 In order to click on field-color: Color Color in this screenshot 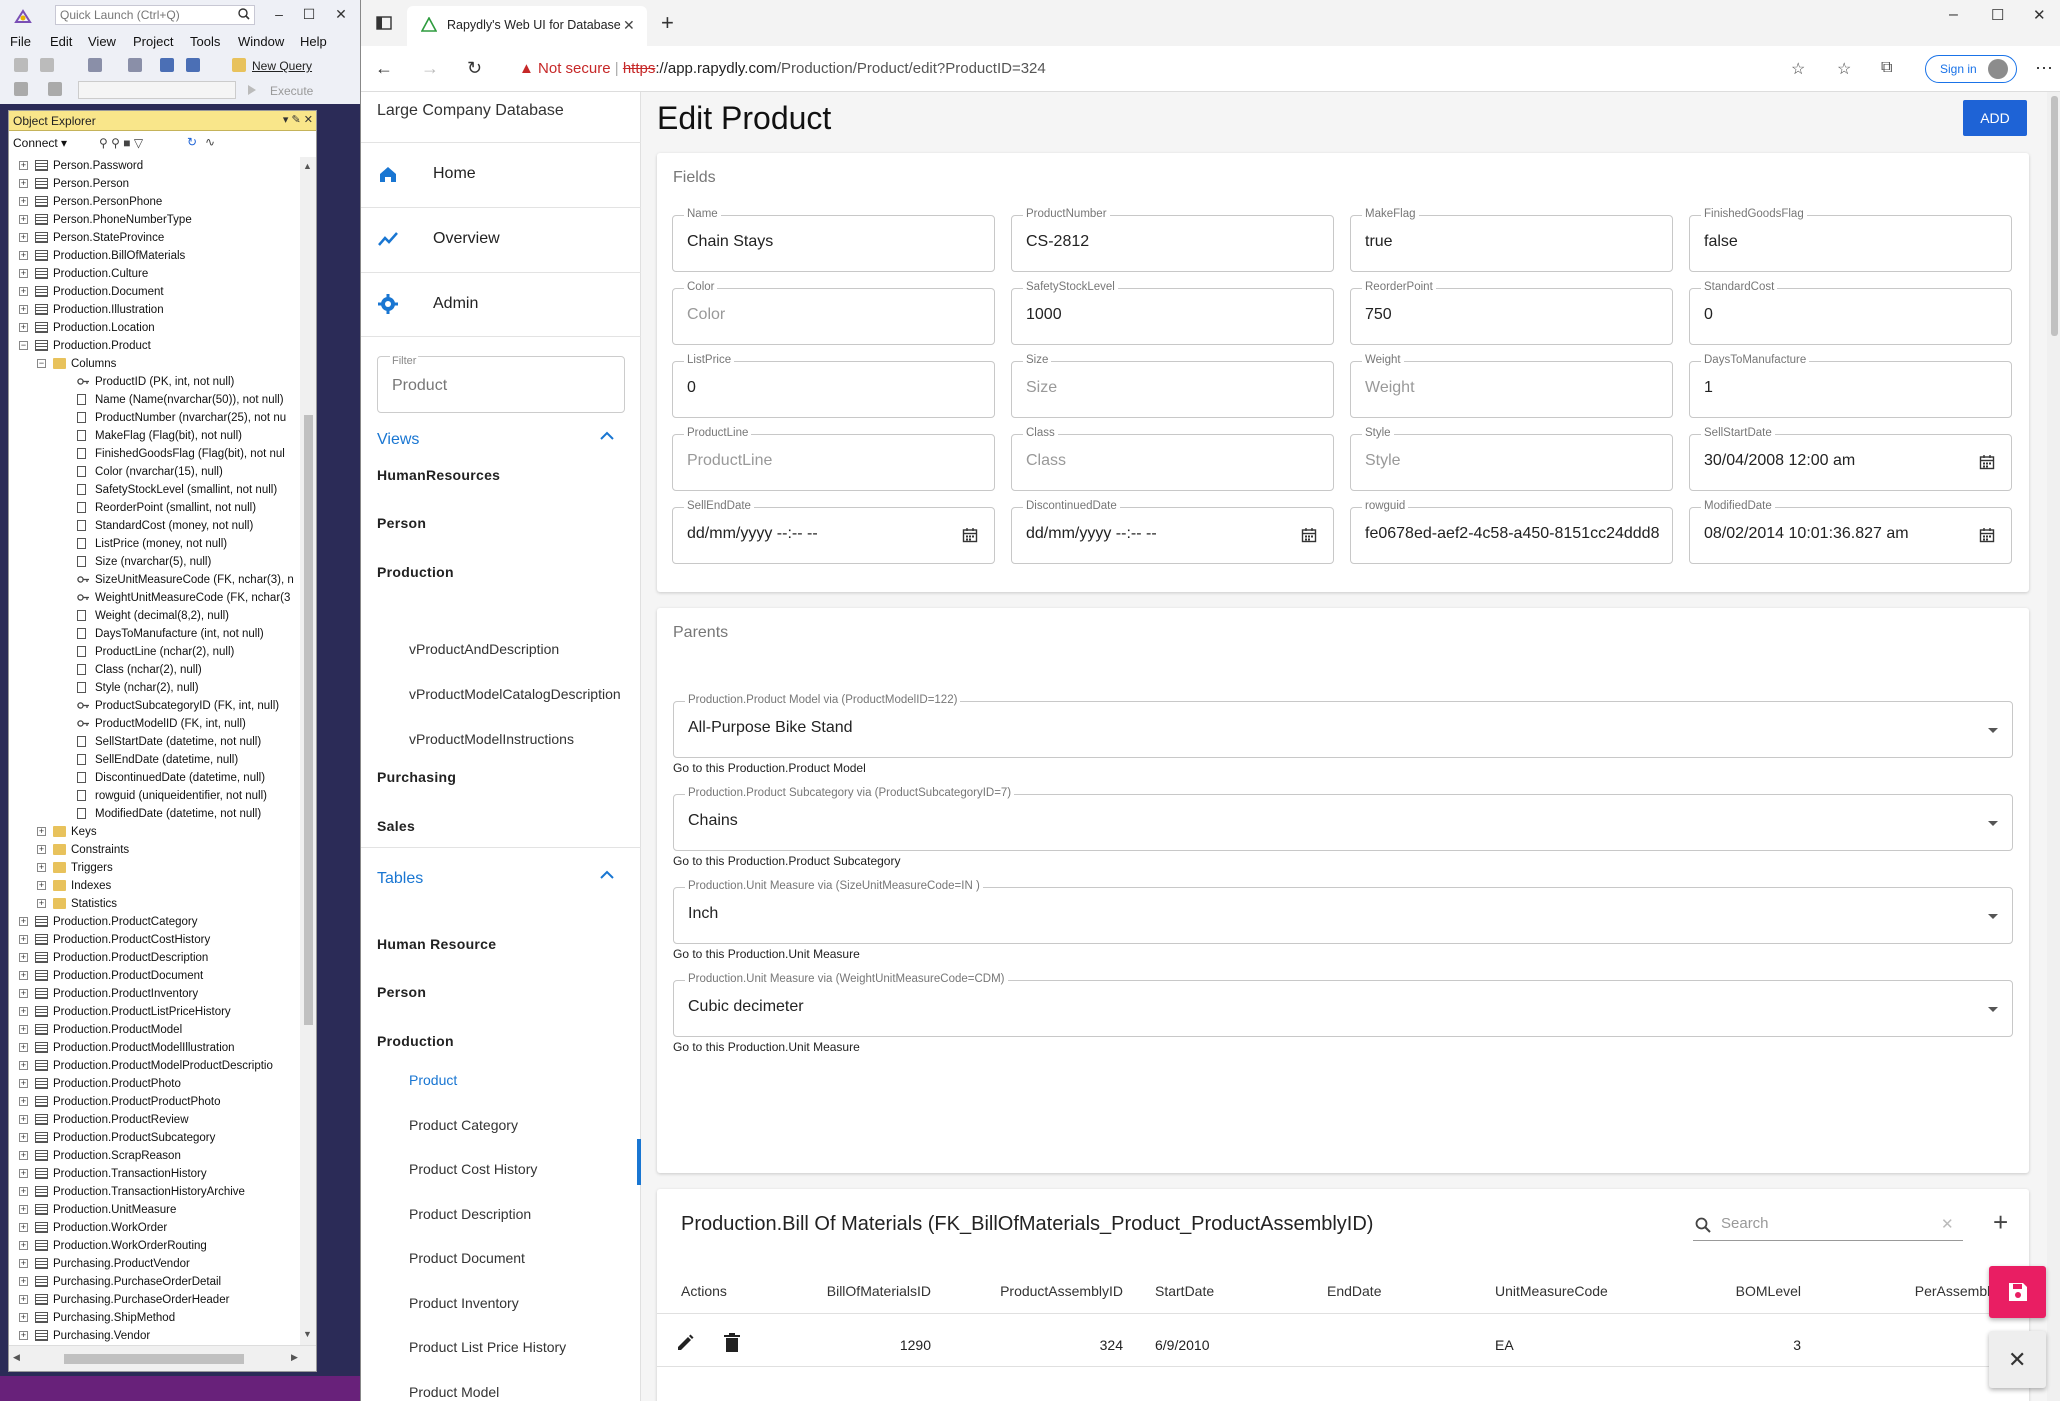, I will do `click(833, 313)`.